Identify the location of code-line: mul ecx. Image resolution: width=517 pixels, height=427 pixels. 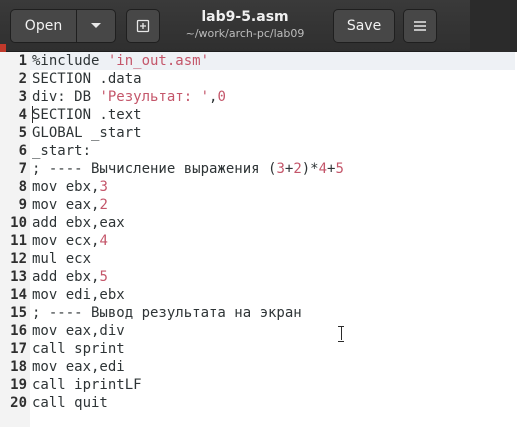
(273, 259).